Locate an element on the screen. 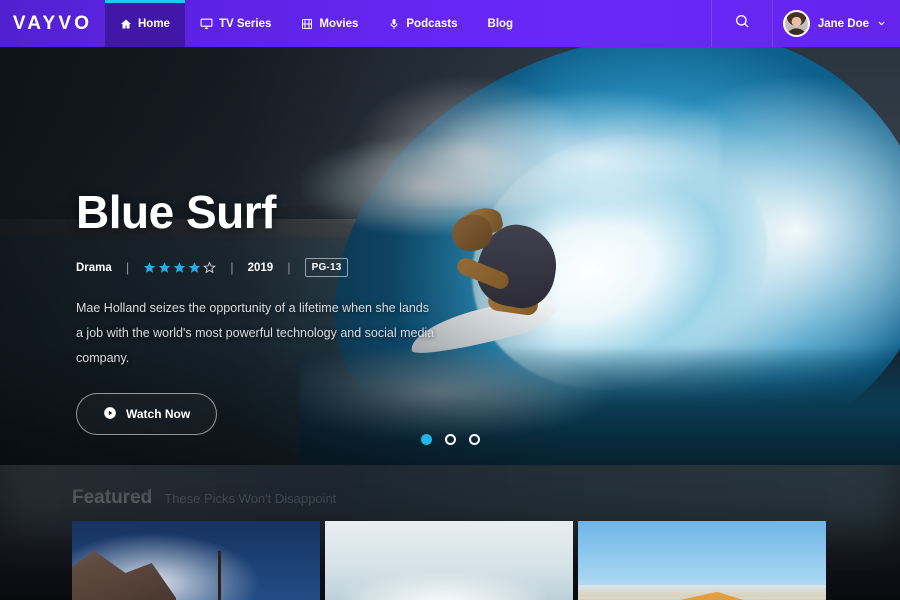 The width and height of the screenshot is (900, 600). monitor-icon is located at coordinates (206, 23).